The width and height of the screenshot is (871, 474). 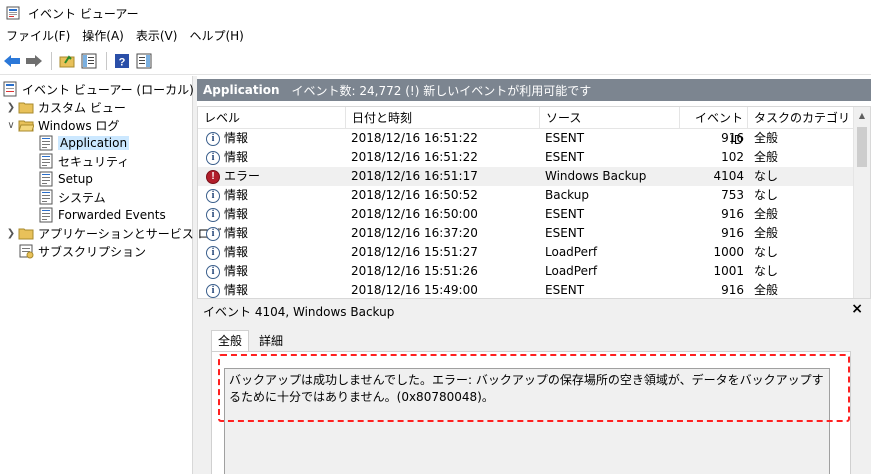 What do you see at coordinates (862, 147) in the screenshot?
I see `scroll-thumb` at bounding box center [862, 147].